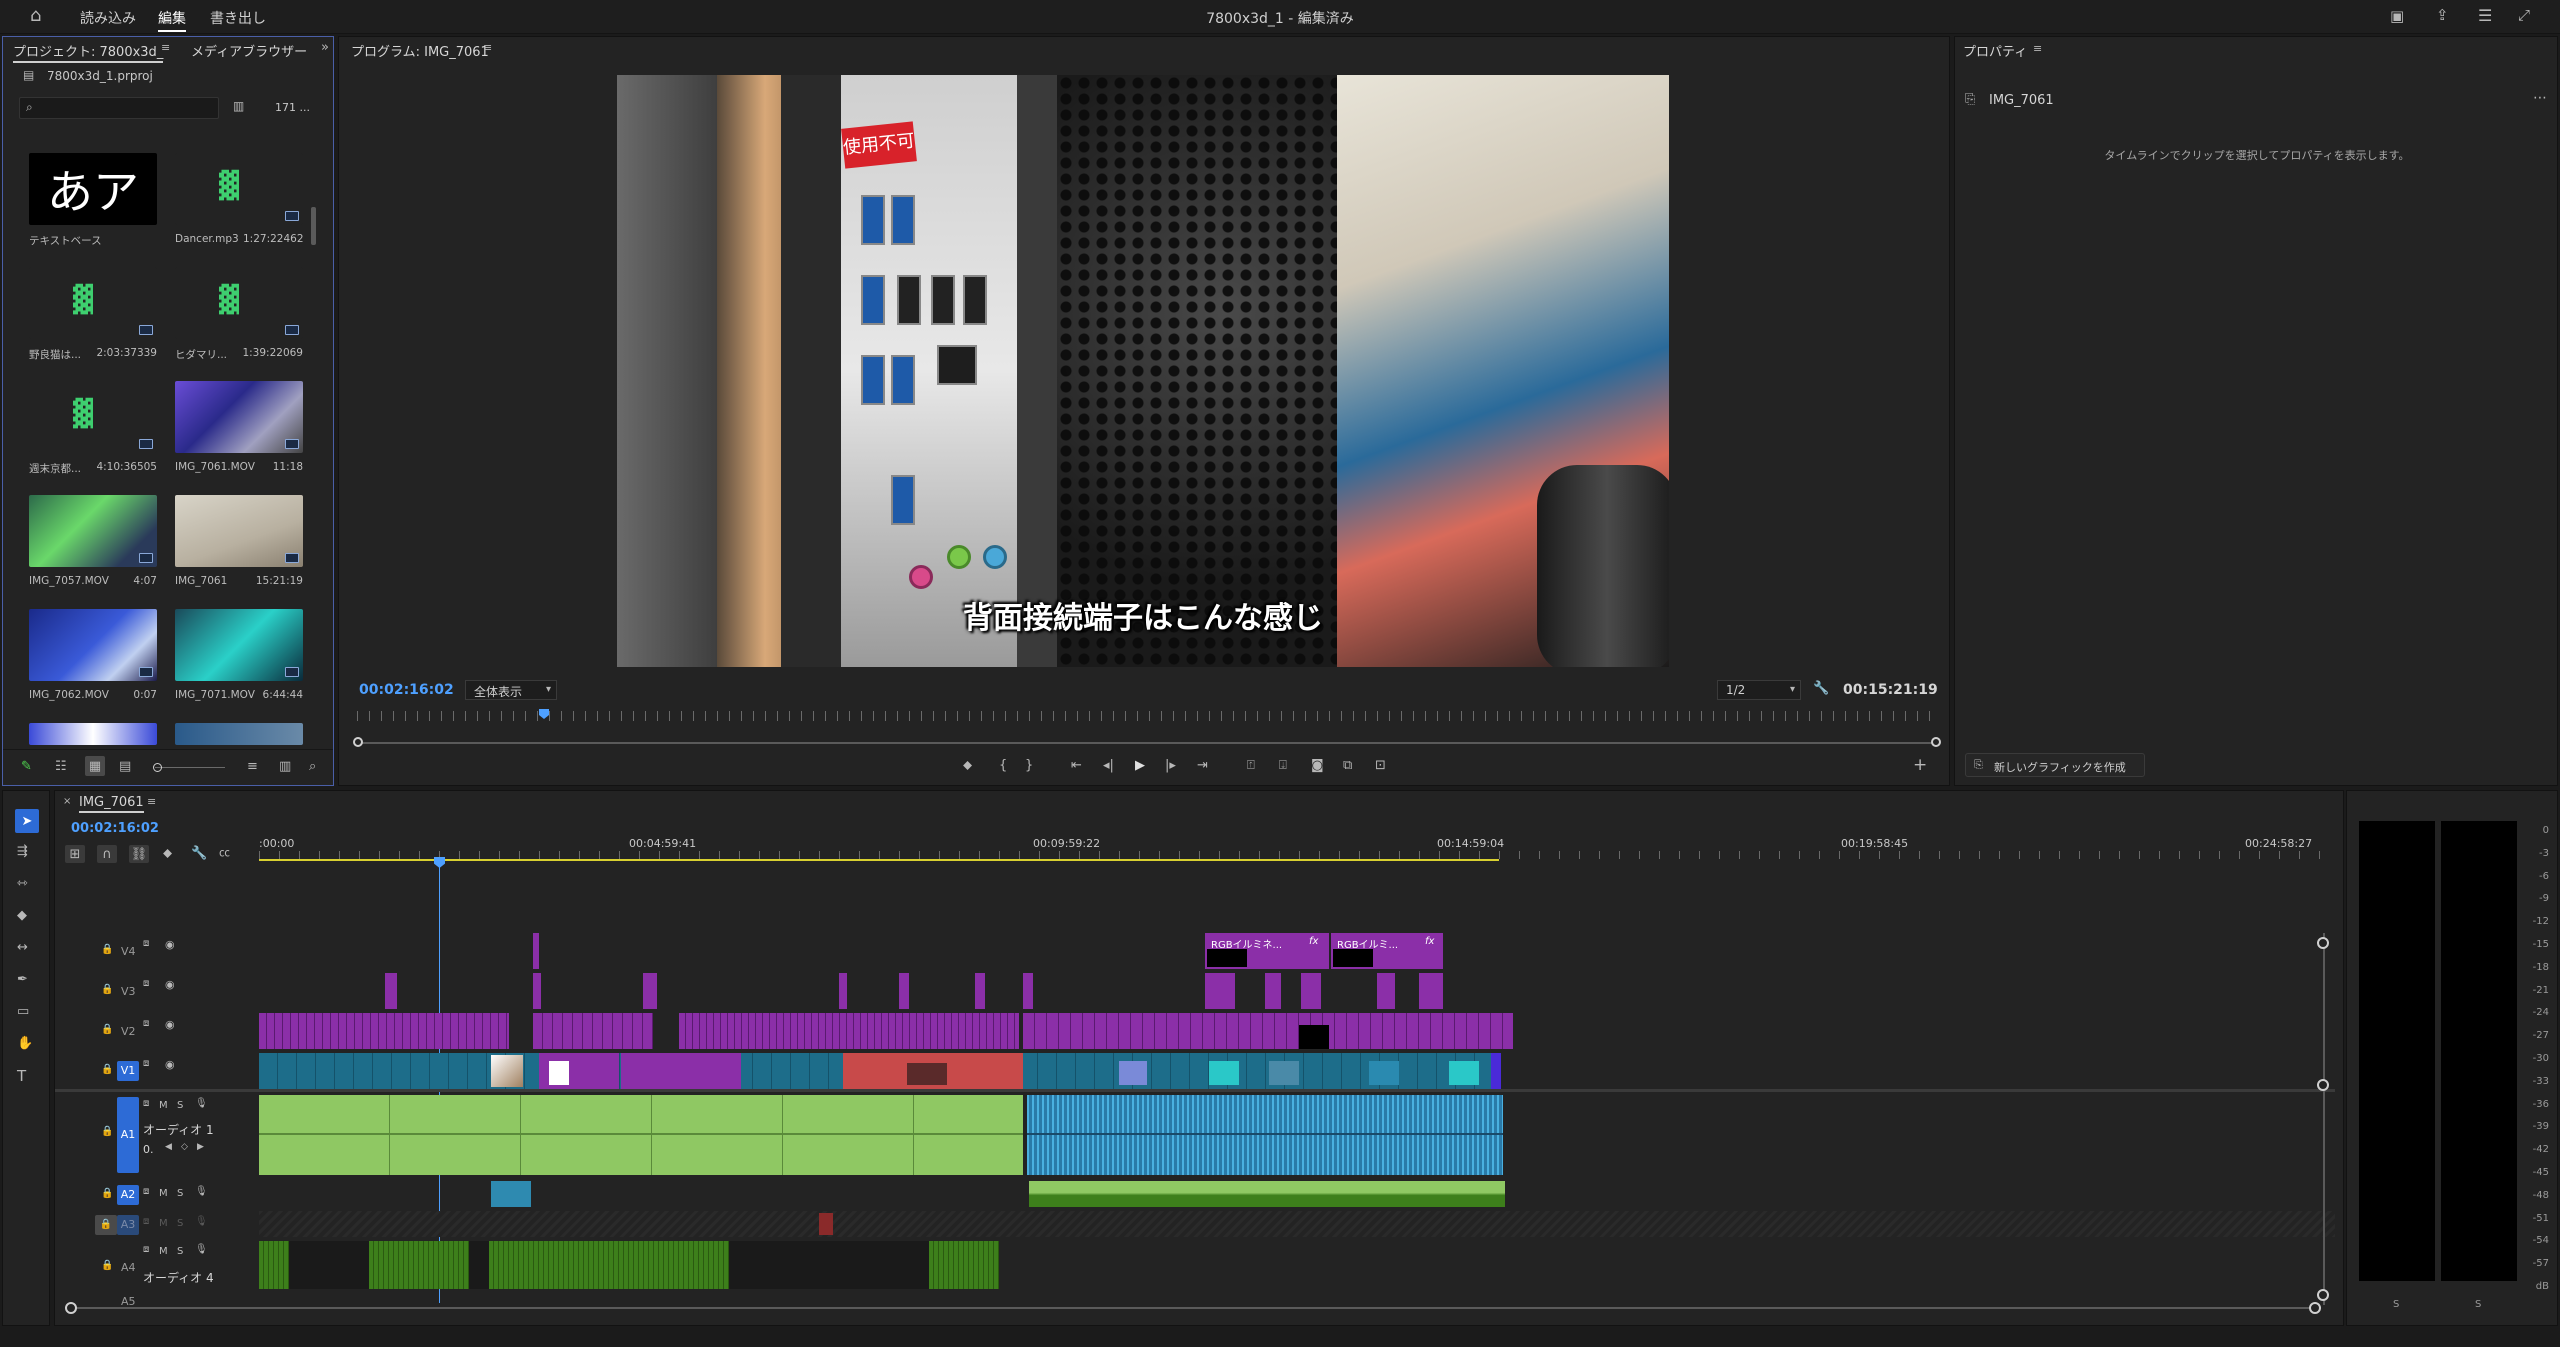  I want to click on play-icon: ▶, so click(1140, 765).